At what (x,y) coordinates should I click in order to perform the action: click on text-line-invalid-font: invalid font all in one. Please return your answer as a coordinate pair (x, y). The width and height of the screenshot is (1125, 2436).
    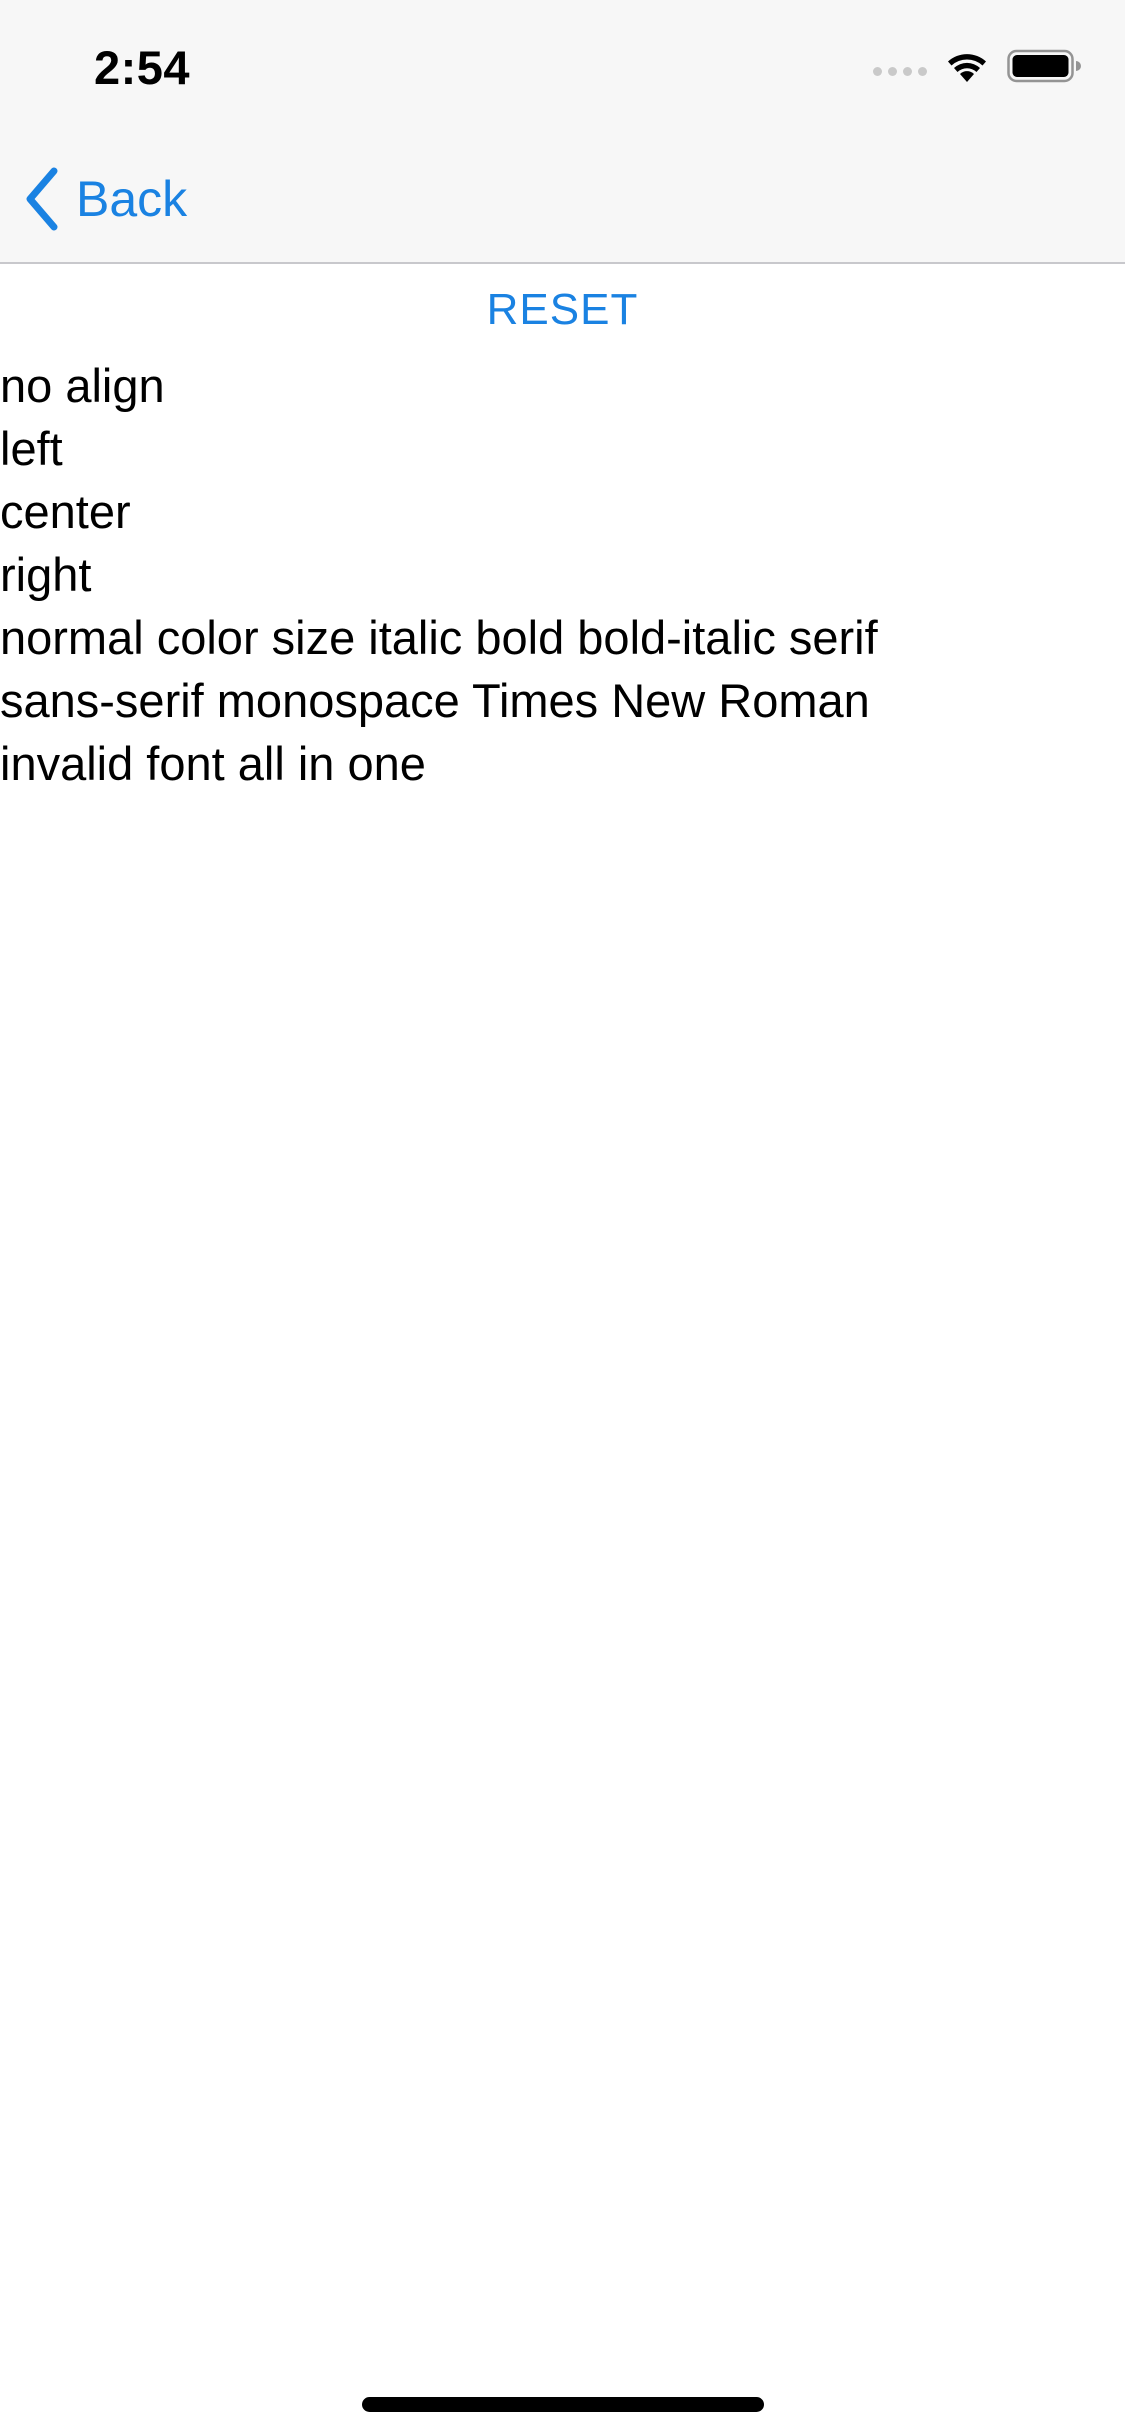
    Looking at the image, I should click on (213, 763).